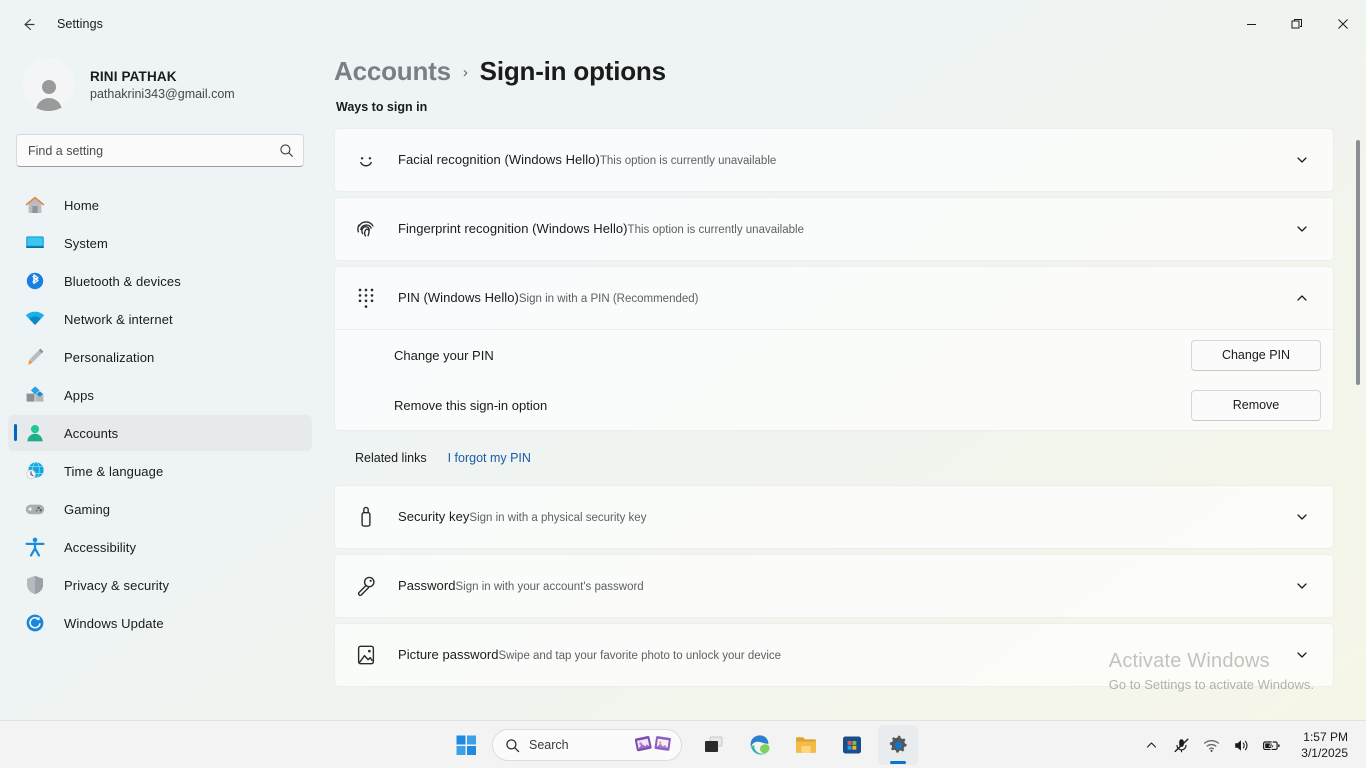  I want to click on volume-button, so click(1241, 745).